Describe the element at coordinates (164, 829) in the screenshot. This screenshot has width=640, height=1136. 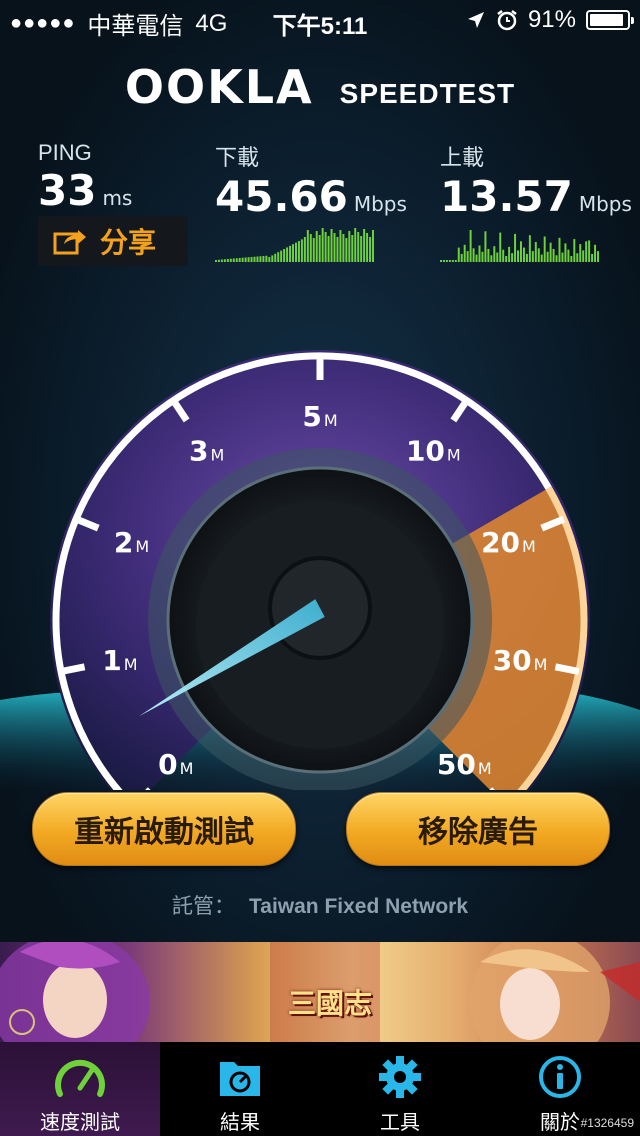
I see `restart-test-button: 重新啟動測試` at that location.